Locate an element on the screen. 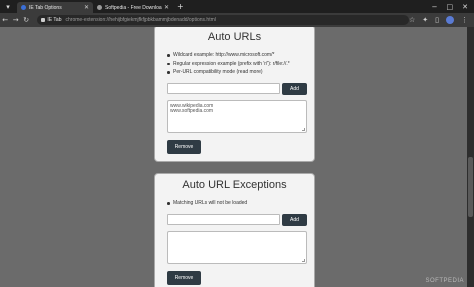 This screenshot has height=287, width=474. extension-chip-label: IE Tab is located at coordinates (54, 20).